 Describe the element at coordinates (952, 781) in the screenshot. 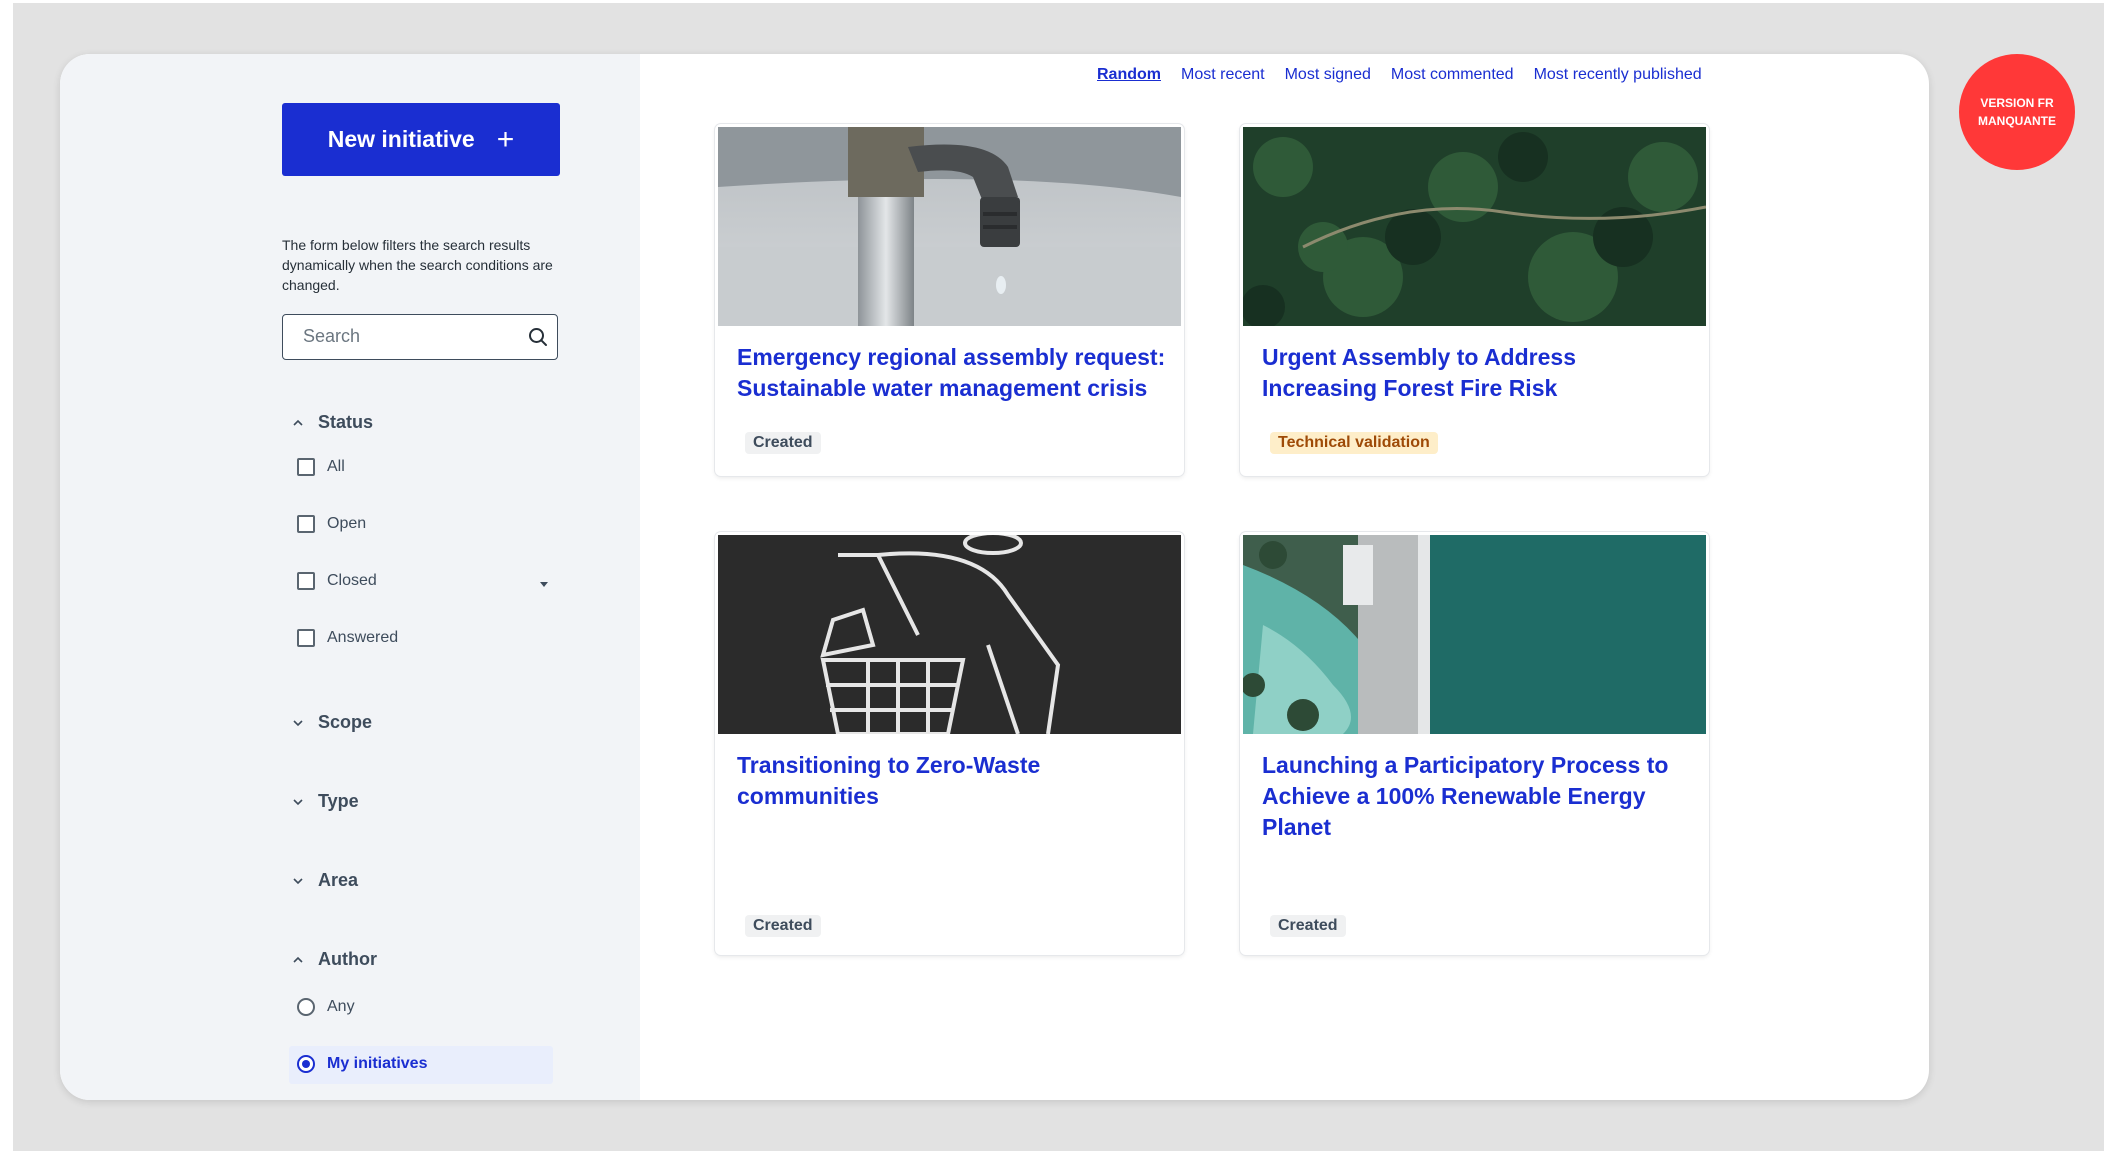

I see `card-title: Transitioning to Zero-Waste communities` at that location.